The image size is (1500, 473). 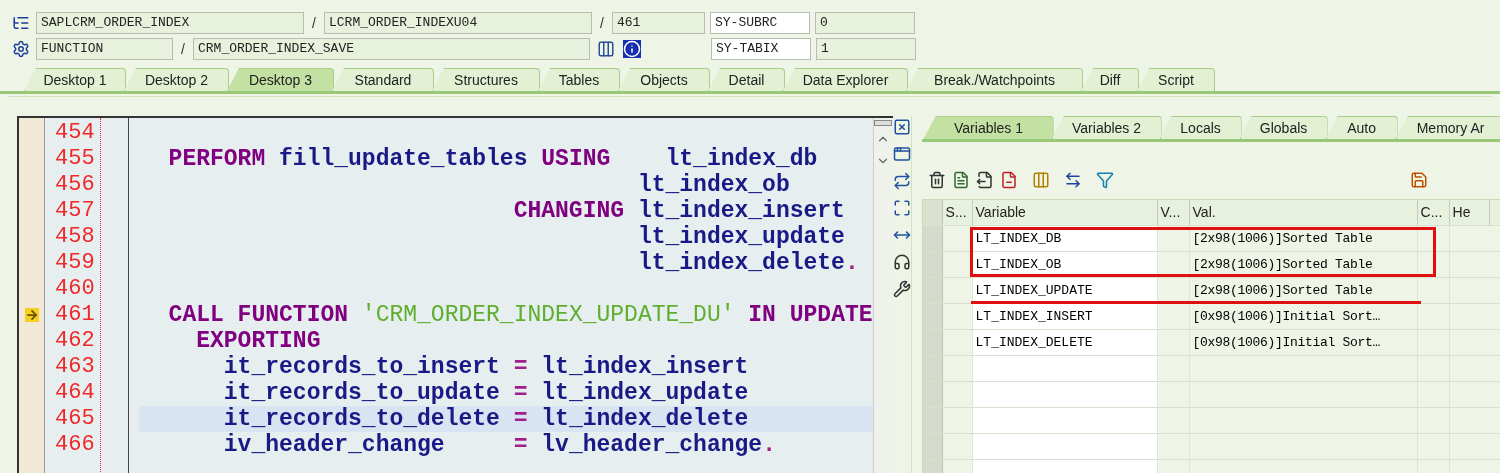 I want to click on tab: Desktop 3, so click(x=280, y=79).